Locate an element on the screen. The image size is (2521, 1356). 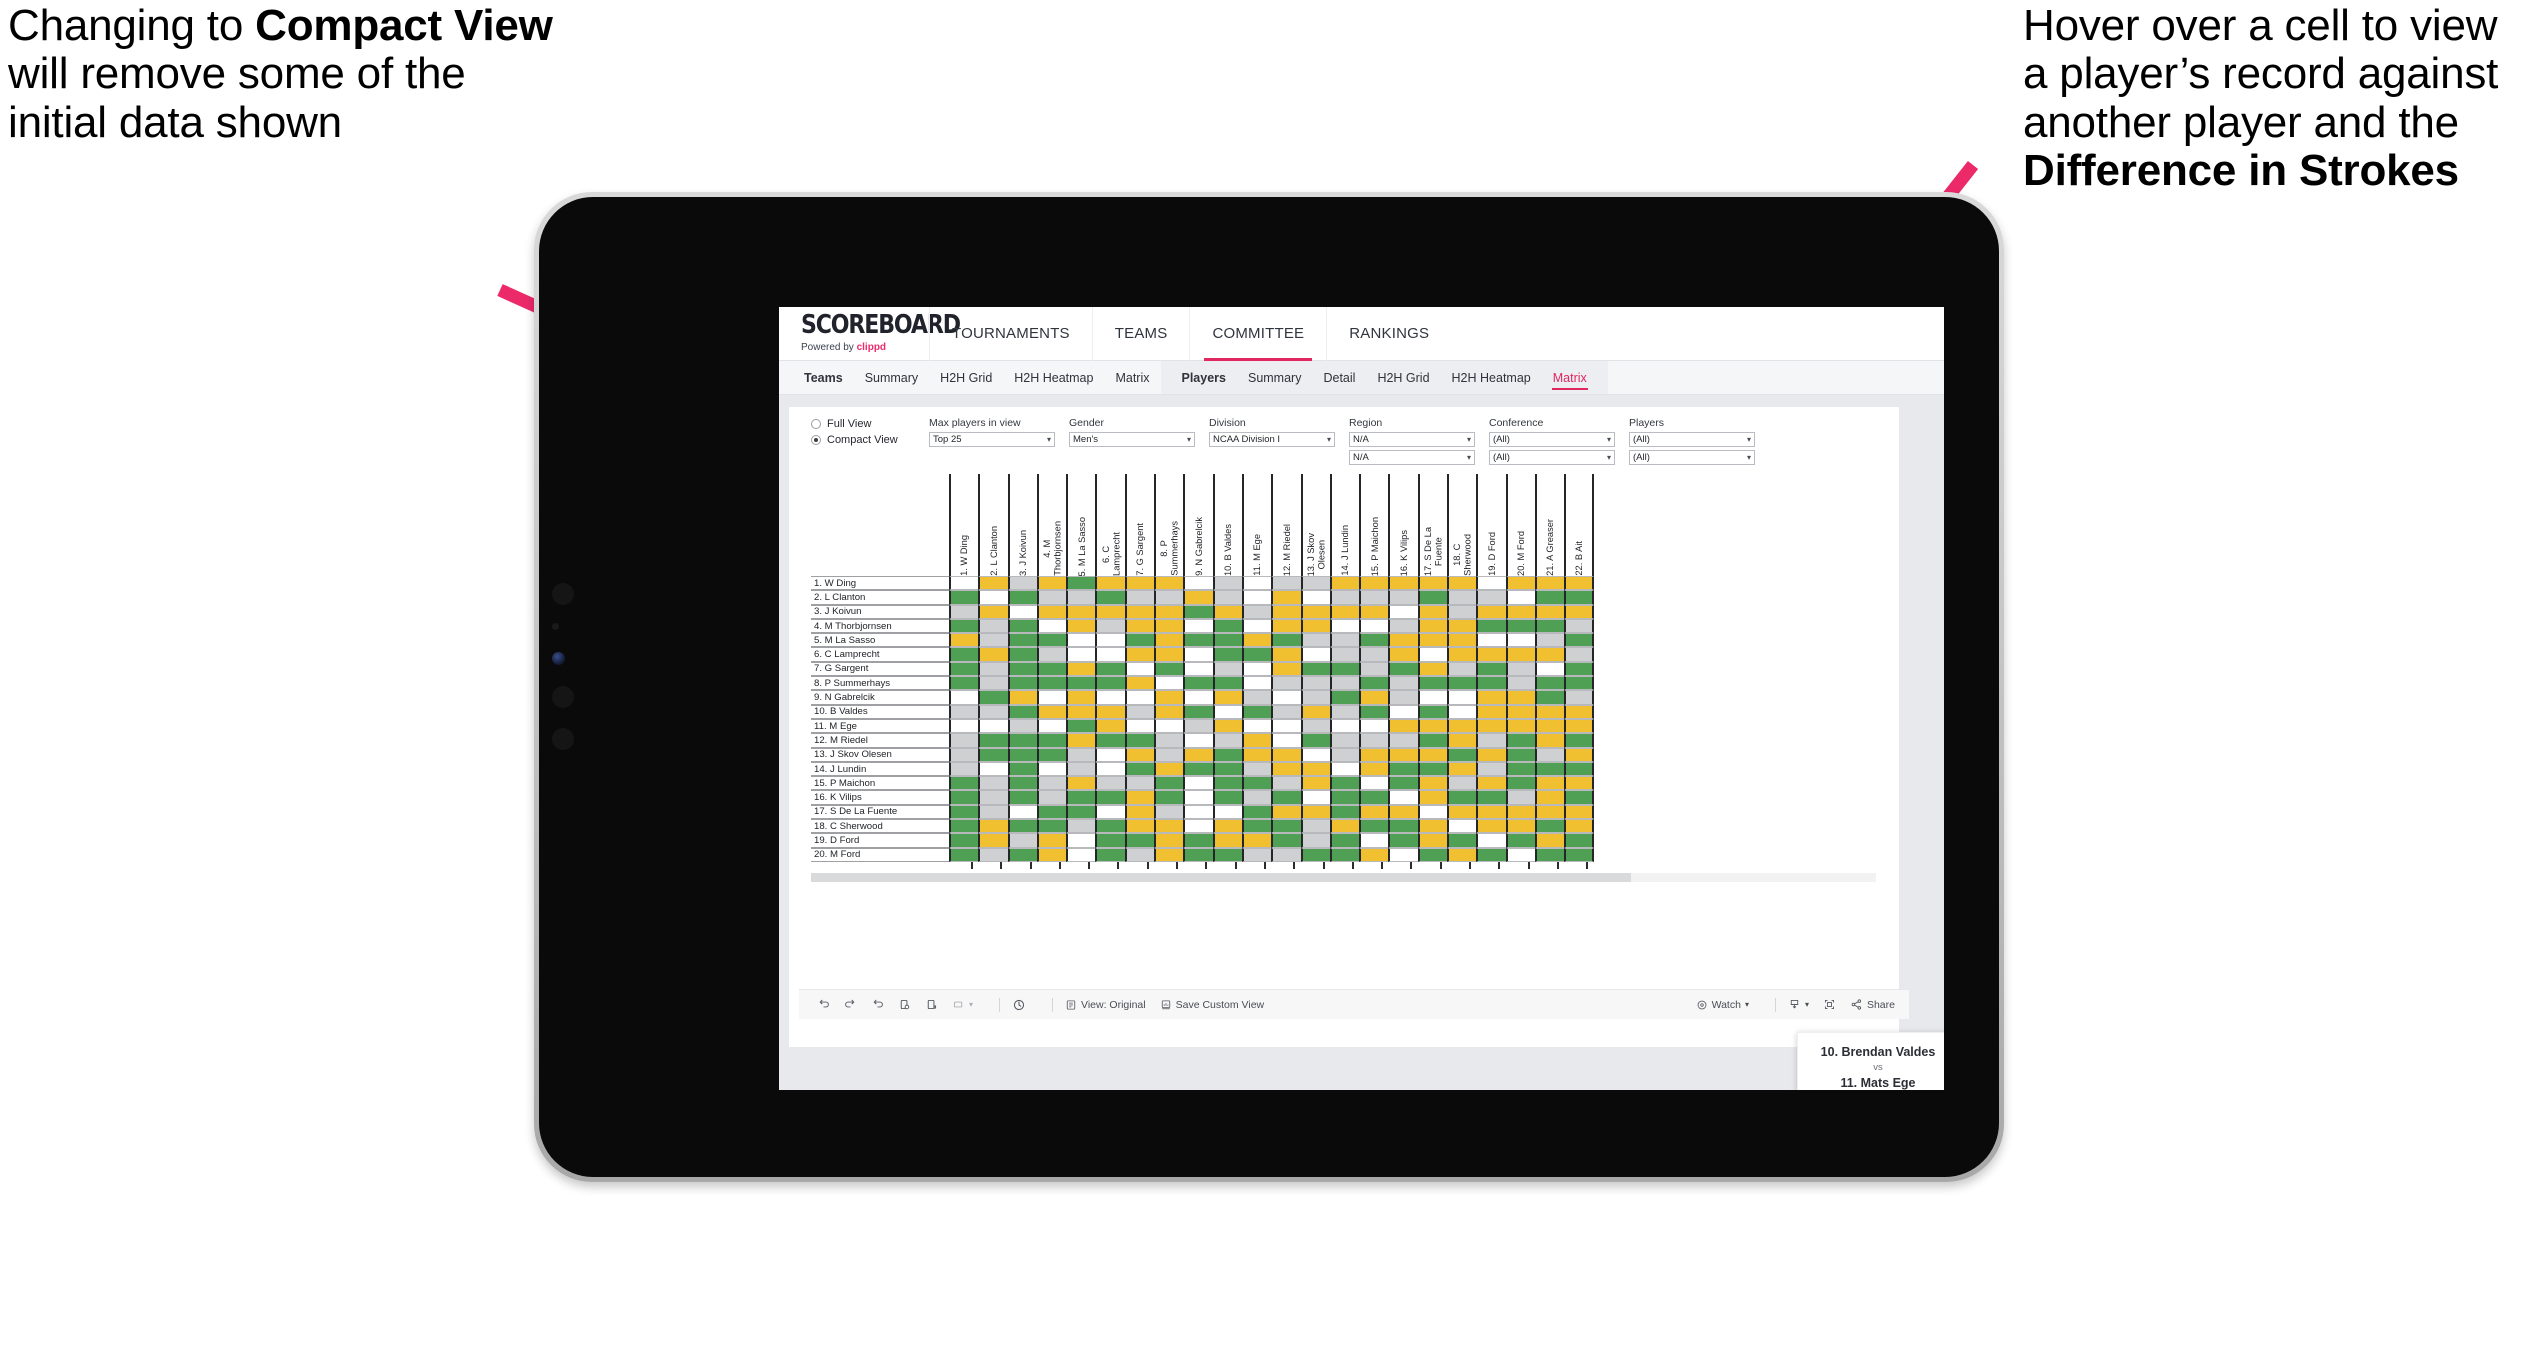
radio-button-icon-full is located at coordinates (816, 424).